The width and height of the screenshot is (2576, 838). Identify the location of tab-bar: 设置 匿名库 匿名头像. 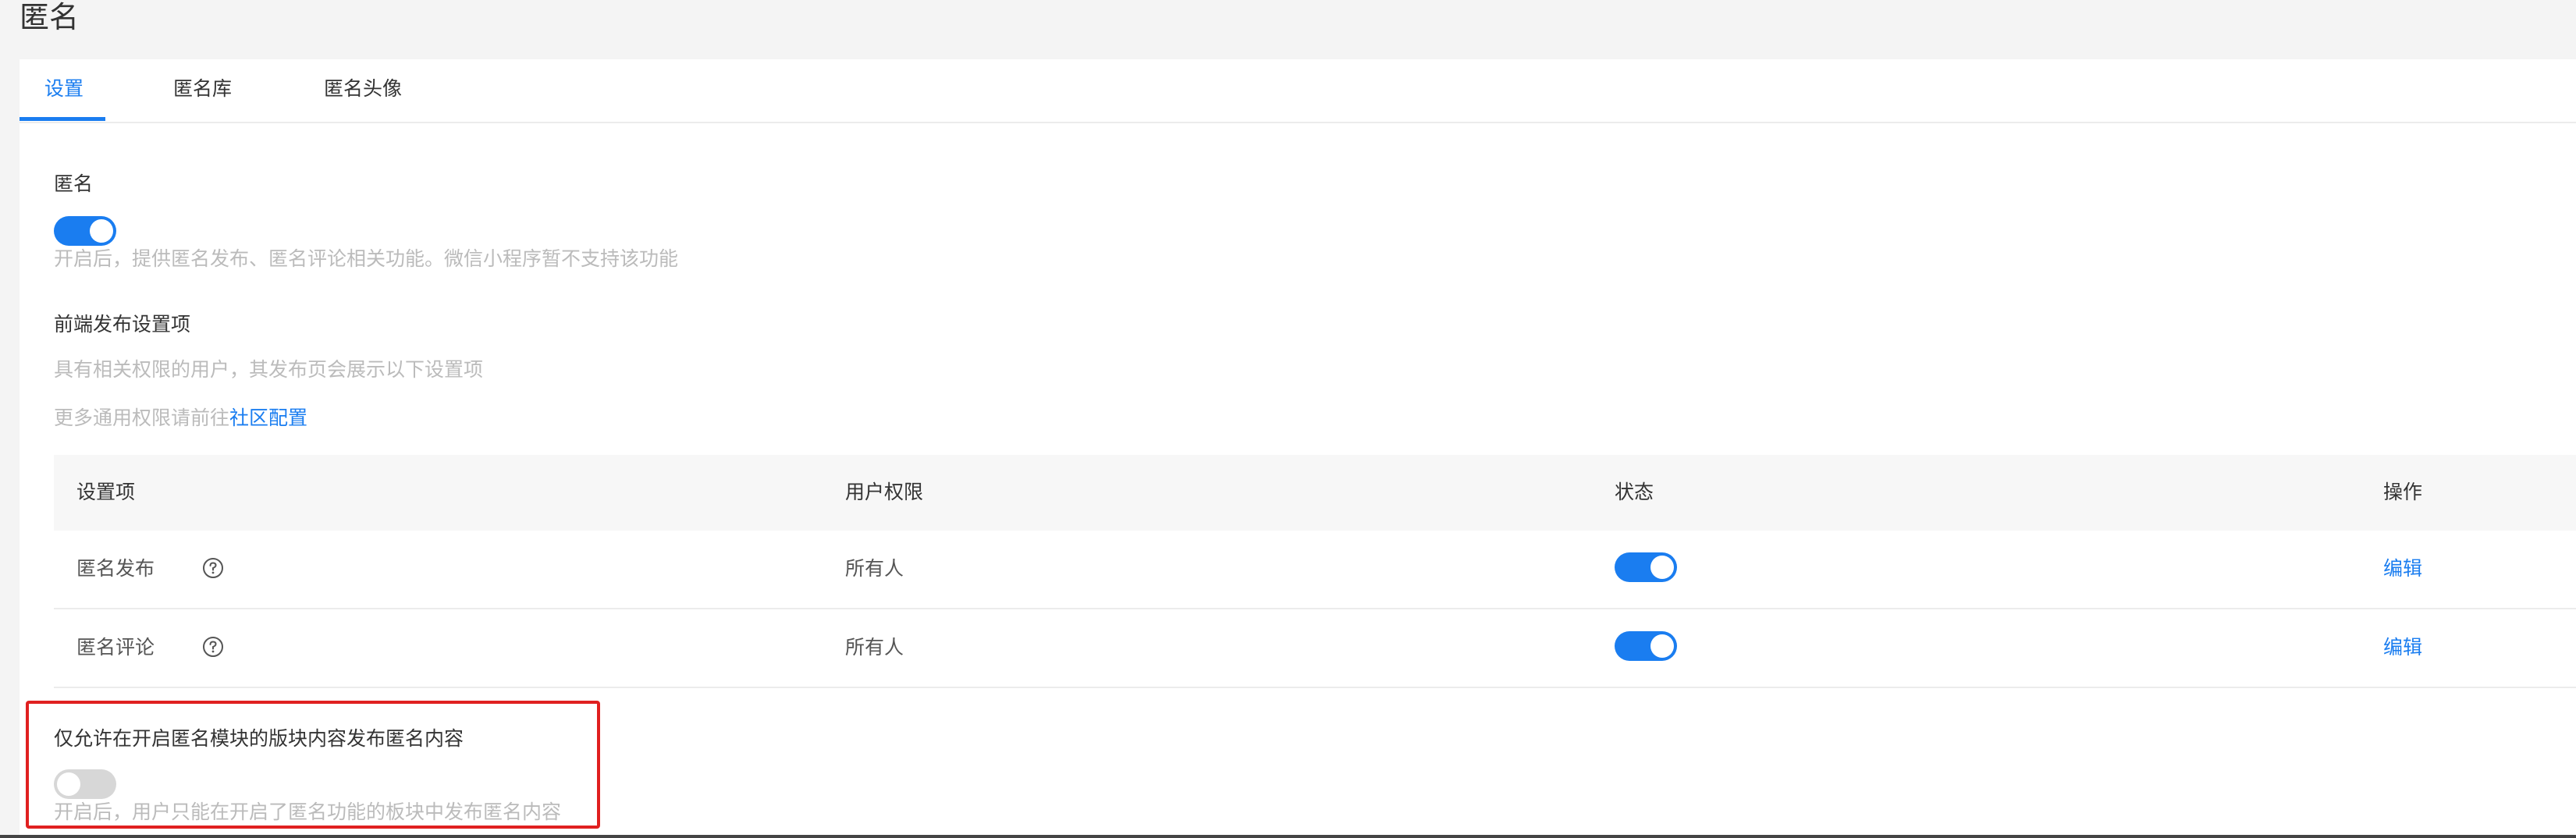
(1298, 91).